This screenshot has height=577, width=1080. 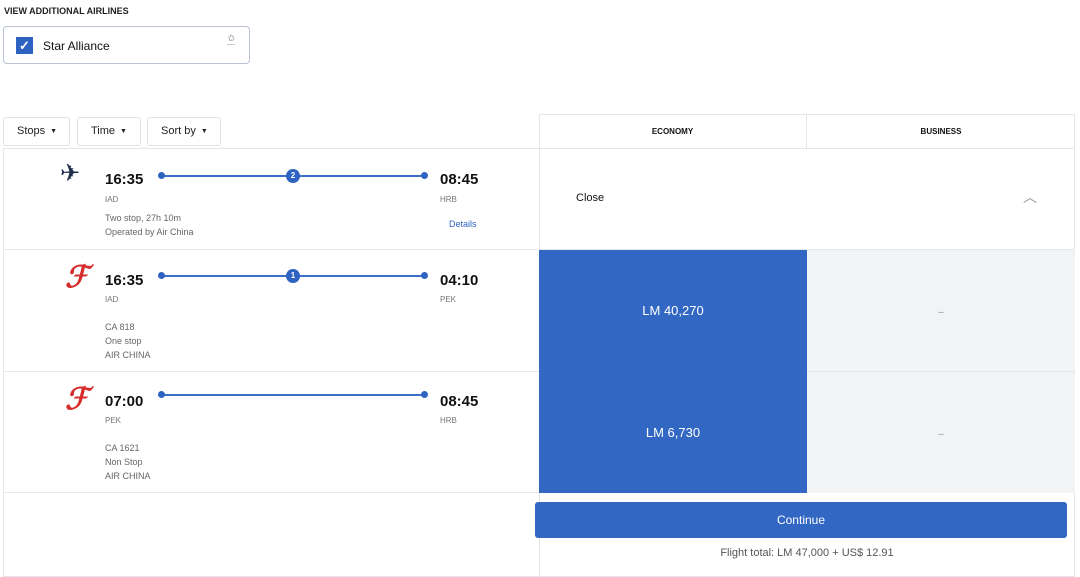 I want to click on departure-airport: PEK, so click(x=113, y=420).